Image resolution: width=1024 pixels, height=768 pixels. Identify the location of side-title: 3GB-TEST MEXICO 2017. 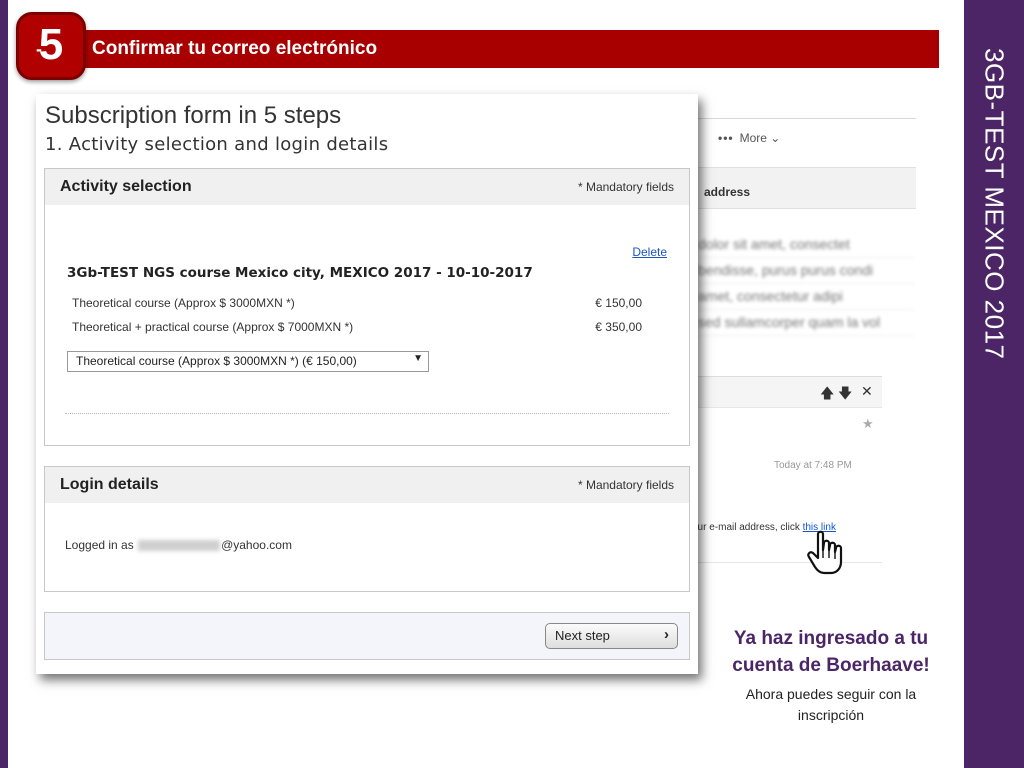
(994, 204).